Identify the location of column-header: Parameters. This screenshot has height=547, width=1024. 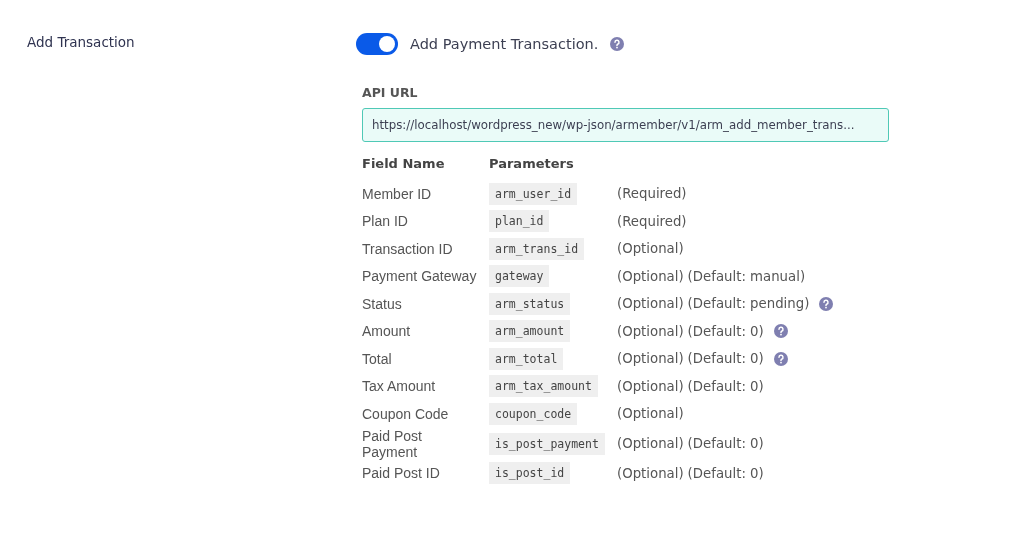
(532, 164).